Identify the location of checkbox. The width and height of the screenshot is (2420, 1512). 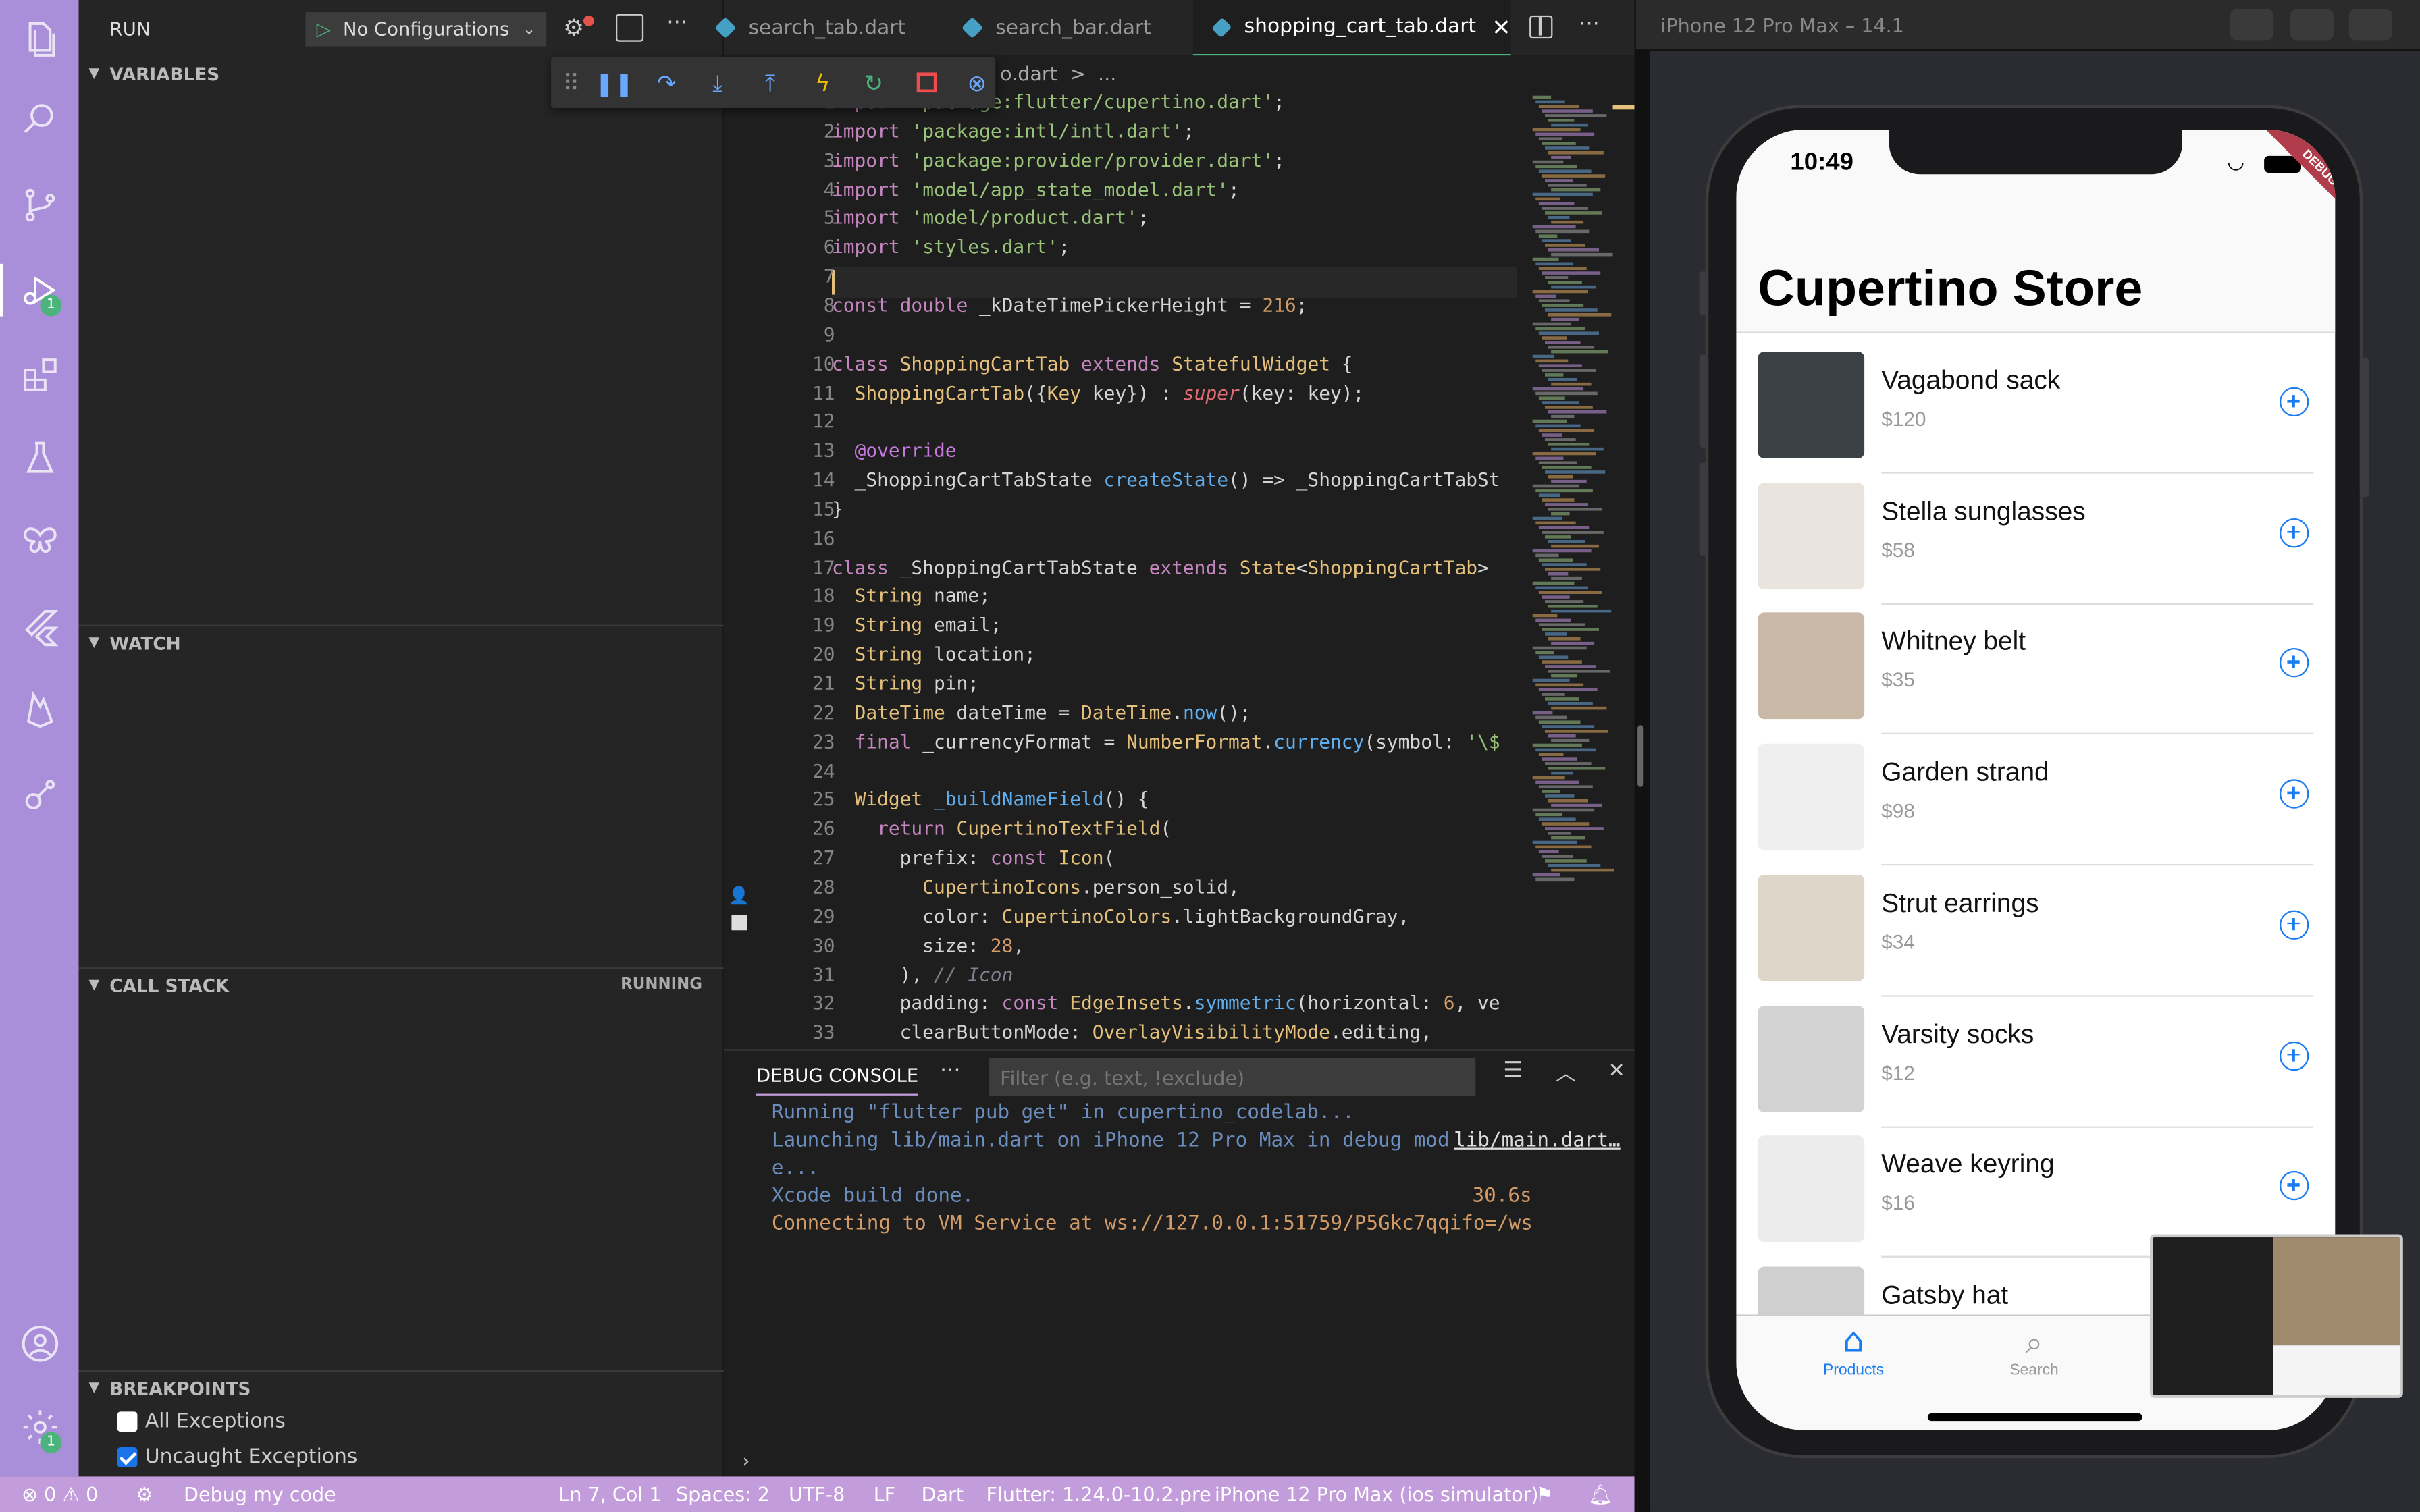
(127, 1421).